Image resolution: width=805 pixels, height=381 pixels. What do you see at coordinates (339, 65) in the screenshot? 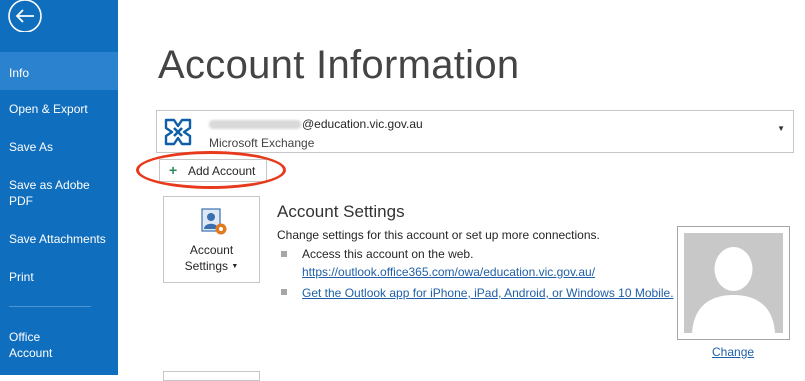
I see `page-title: Account Information` at bounding box center [339, 65].